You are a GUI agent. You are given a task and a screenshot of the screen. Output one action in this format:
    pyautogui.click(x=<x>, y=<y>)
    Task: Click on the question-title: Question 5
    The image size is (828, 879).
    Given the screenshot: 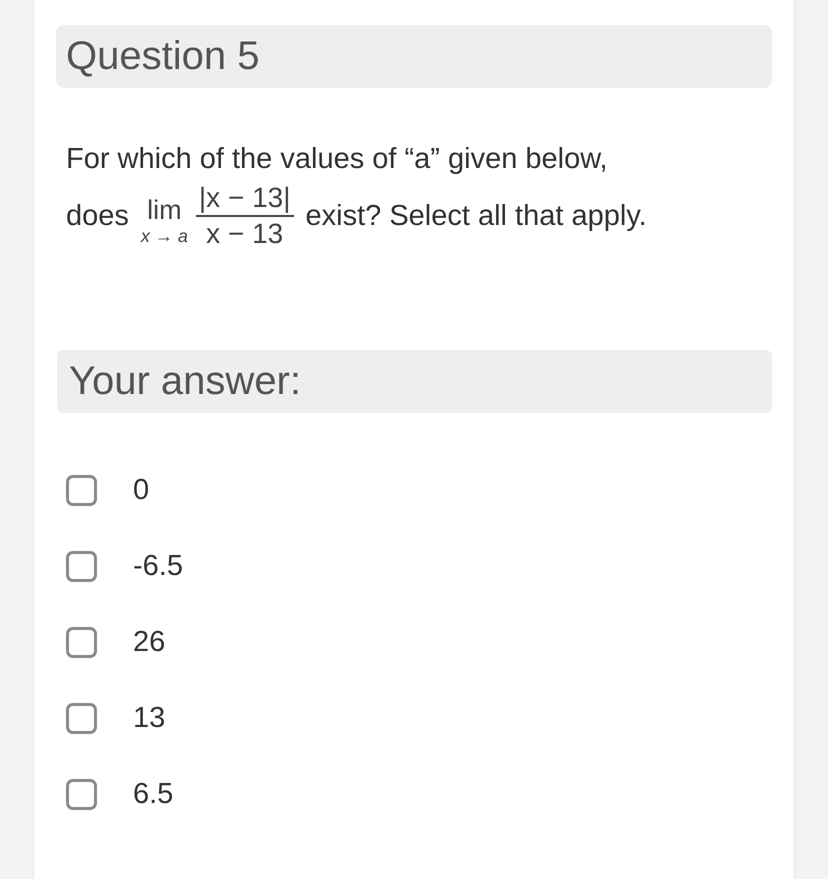 What is the action you would take?
    pyautogui.click(x=414, y=56)
    